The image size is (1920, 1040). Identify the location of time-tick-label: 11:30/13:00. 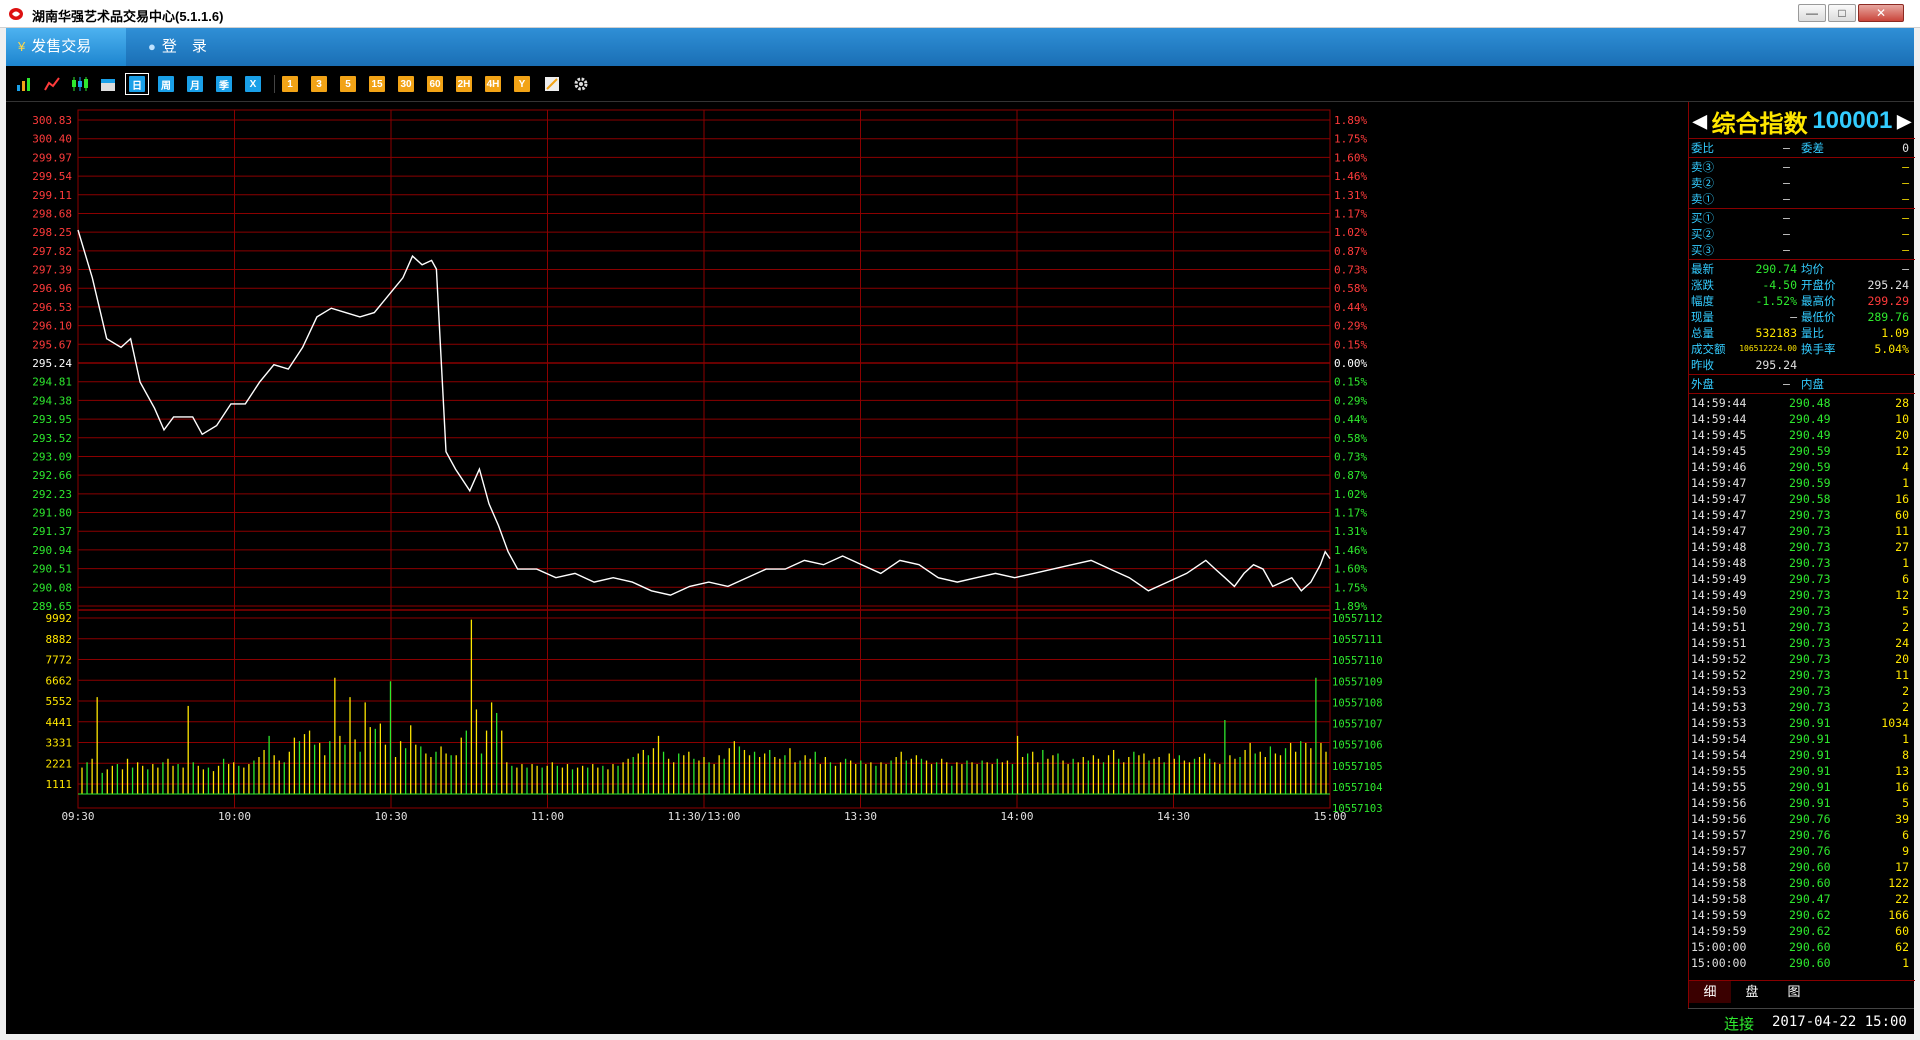
(704, 816).